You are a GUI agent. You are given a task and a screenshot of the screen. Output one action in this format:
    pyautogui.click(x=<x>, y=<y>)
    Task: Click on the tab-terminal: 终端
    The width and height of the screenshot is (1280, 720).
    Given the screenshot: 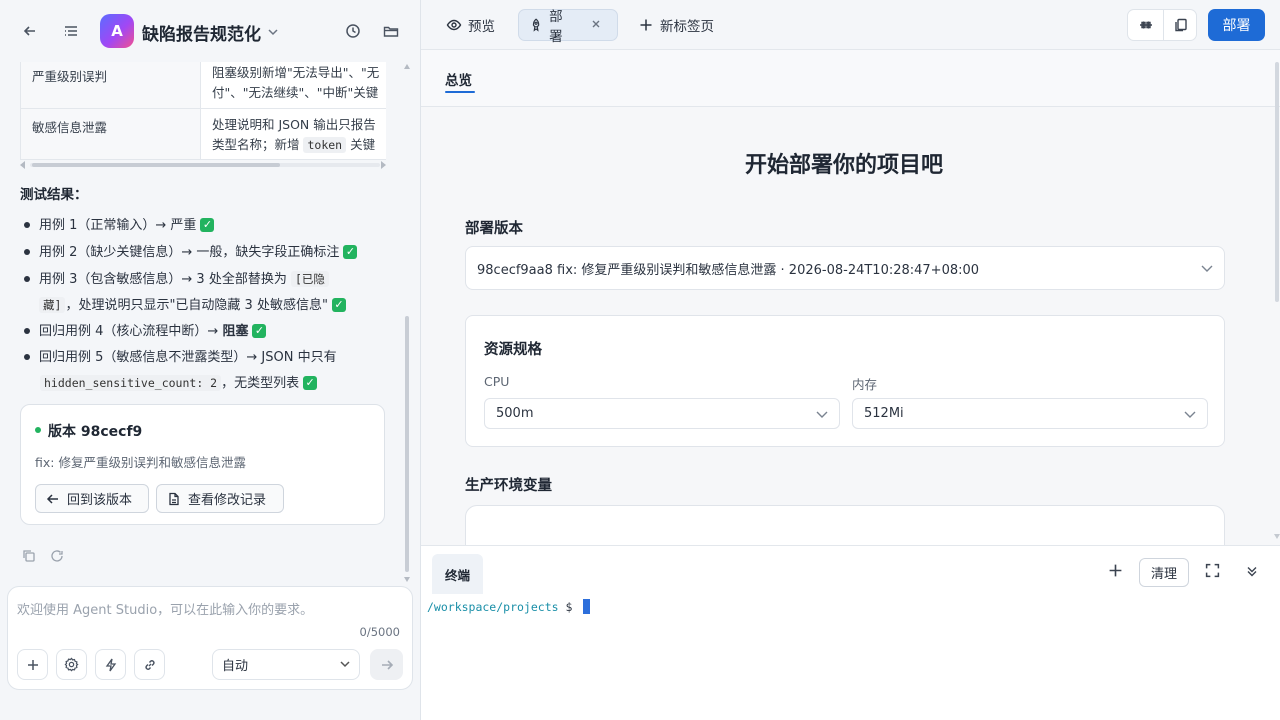 What is the action you would take?
    pyautogui.click(x=457, y=574)
    